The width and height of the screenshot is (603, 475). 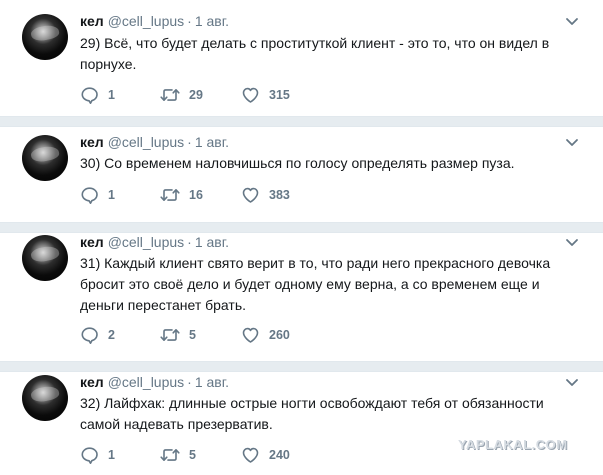 What do you see at coordinates (230, 95) in the screenshot?
I see `tweet-actions: 1 29 315` at bounding box center [230, 95].